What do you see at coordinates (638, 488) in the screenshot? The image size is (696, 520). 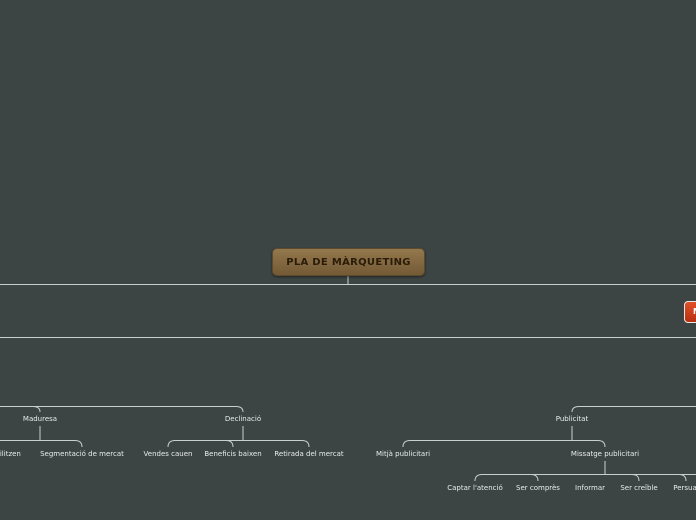 I see `node-ser-creible: Ser creïble` at bounding box center [638, 488].